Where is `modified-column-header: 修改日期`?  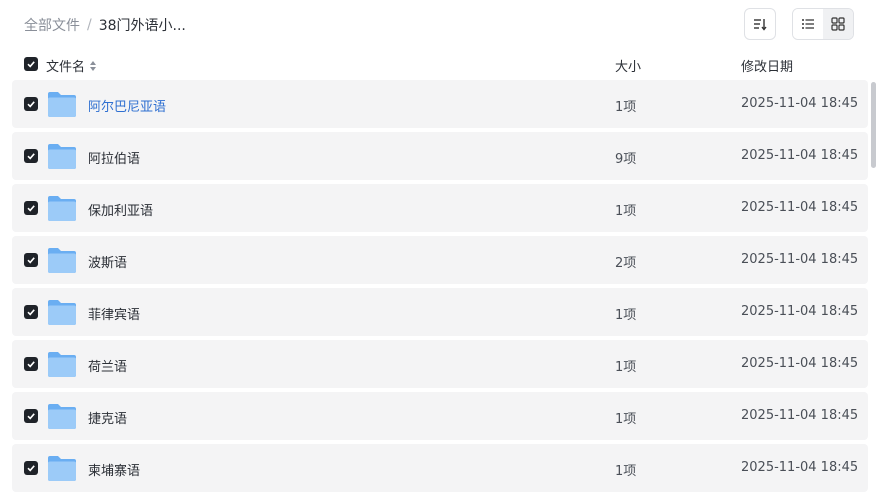
modified-column-header: 修改日期 is located at coordinates (767, 65).